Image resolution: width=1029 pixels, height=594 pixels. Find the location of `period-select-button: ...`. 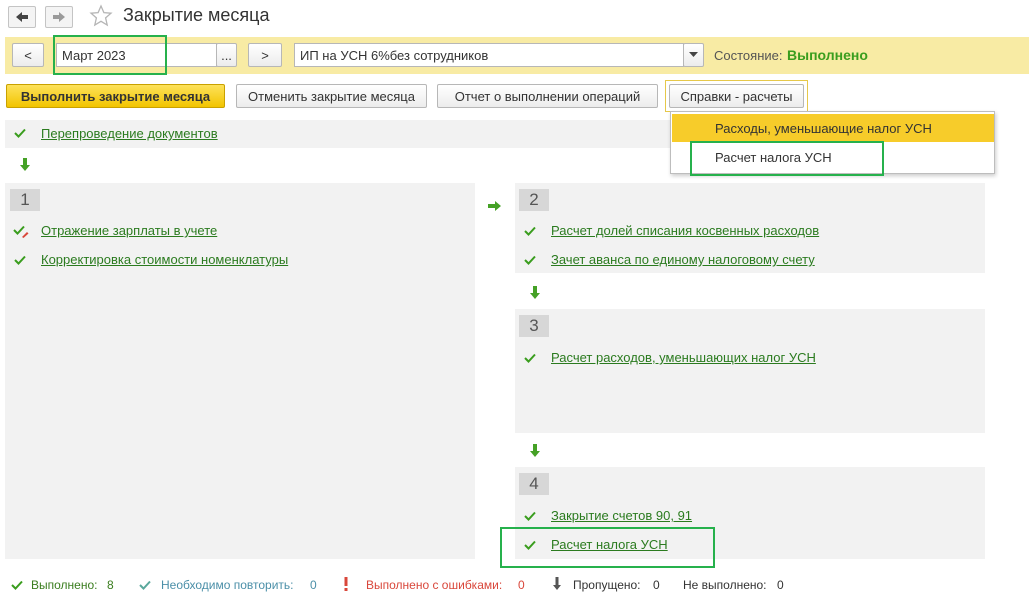

period-select-button: ... is located at coordinates (226, 55).